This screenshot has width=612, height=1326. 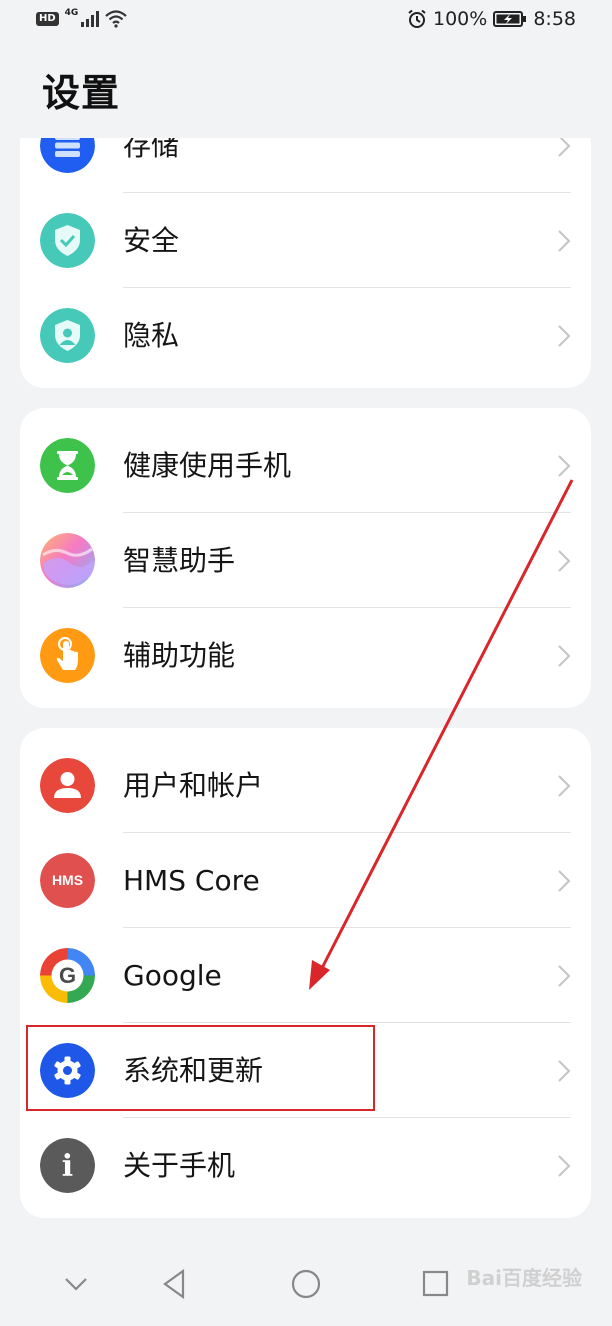 I want to click on info-icon-text: i, so click(x=67, y=1166).